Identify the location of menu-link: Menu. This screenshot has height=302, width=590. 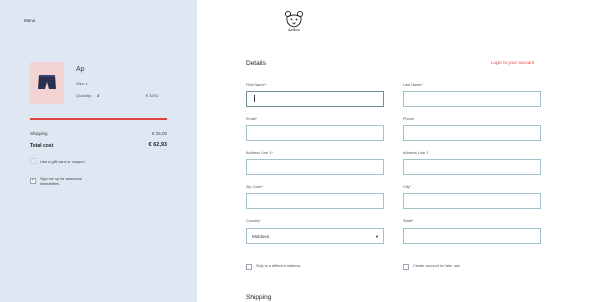
(29, 20).